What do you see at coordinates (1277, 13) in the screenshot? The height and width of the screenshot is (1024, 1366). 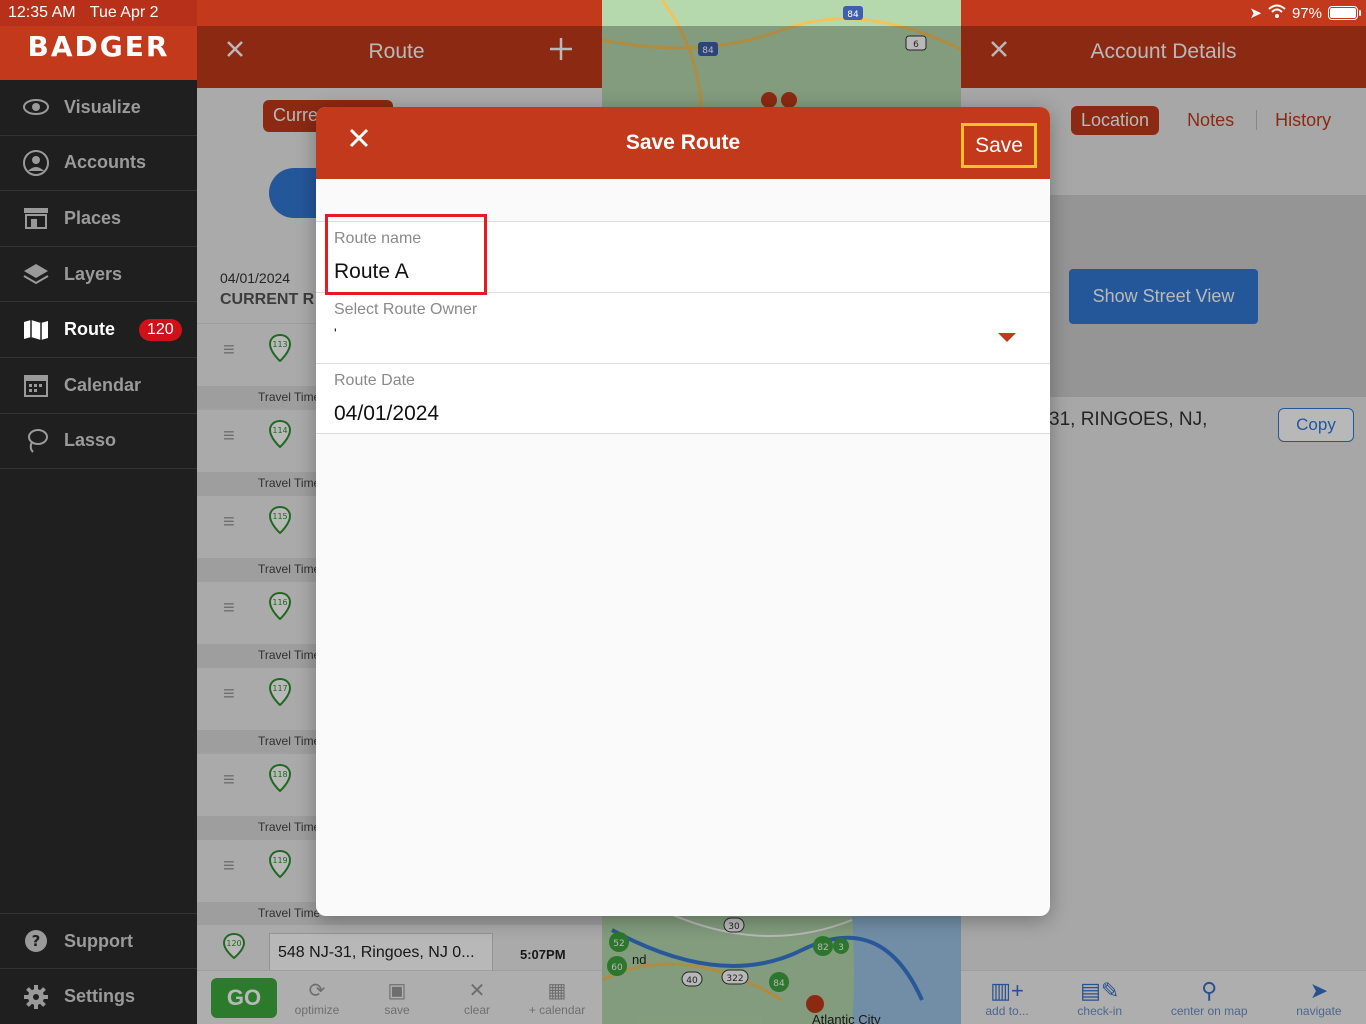 I see `wifi-icon` at bounding box center [1277, 13].